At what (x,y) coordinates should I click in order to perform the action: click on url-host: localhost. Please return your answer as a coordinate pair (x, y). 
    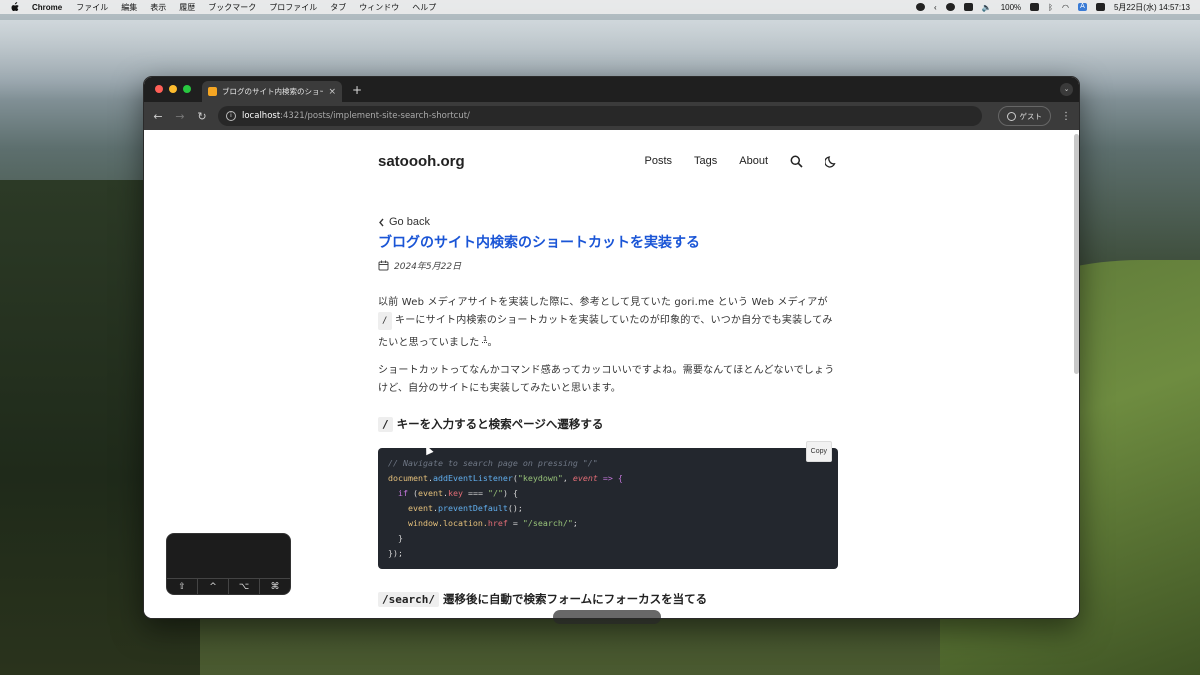
    Looking at the image, I should click on (261, 116).